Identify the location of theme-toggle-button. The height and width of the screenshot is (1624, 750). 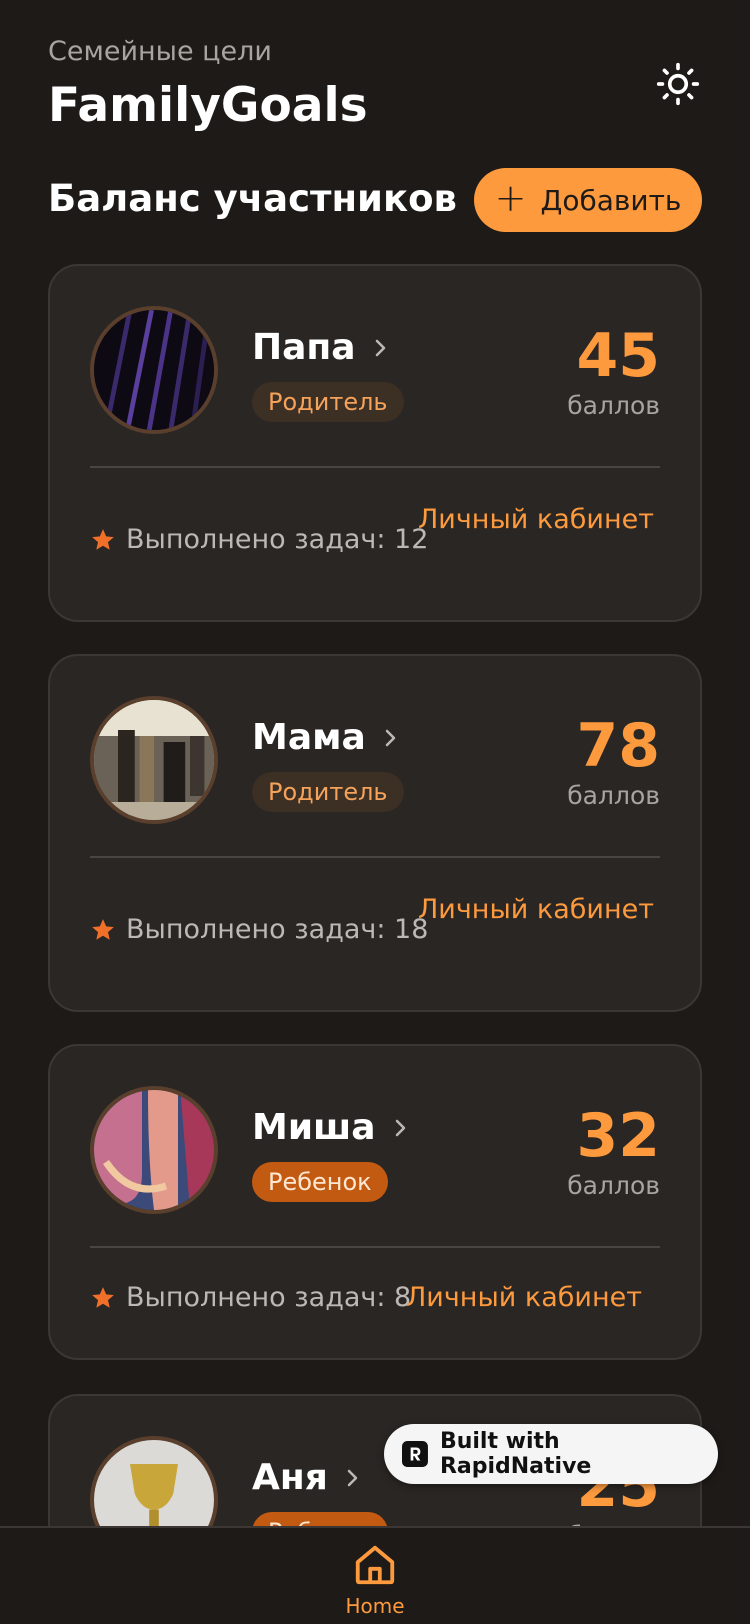
(678, 84).